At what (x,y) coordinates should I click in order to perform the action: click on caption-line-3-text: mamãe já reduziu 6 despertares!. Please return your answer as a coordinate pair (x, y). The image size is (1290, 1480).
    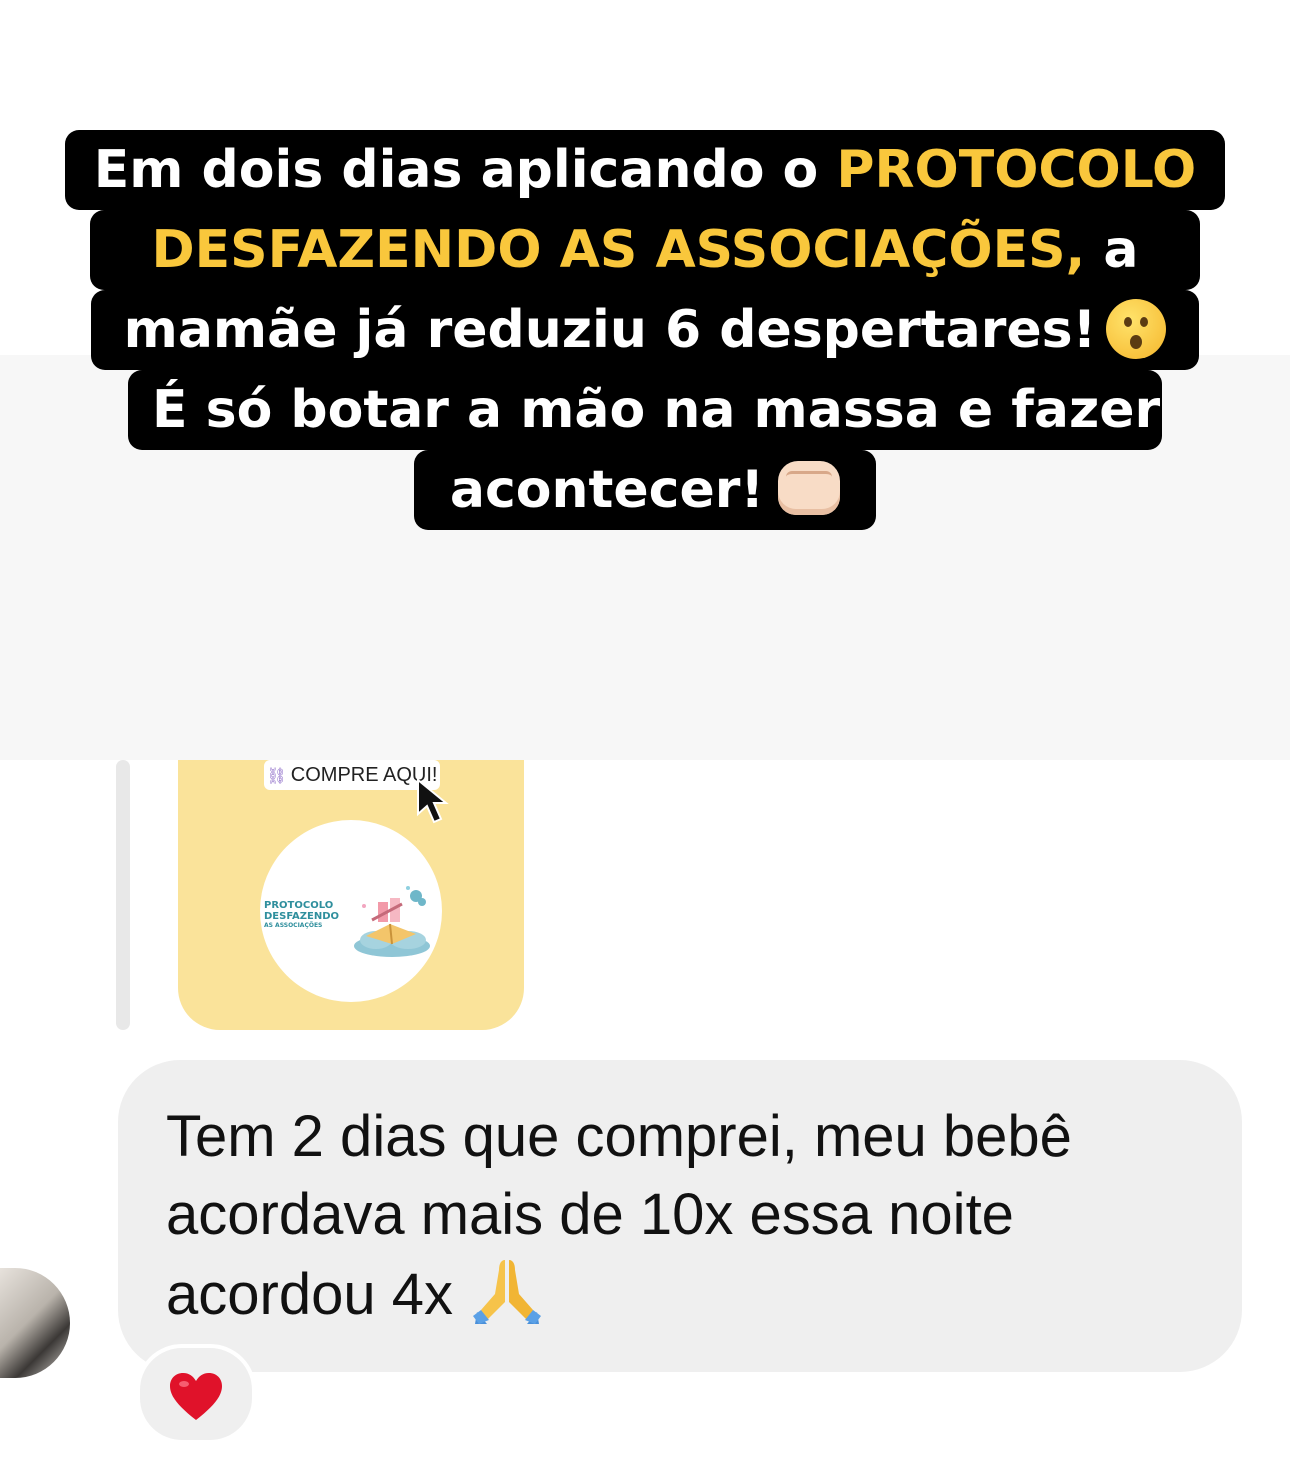
    Looking at the image, I should click on (610, 330).